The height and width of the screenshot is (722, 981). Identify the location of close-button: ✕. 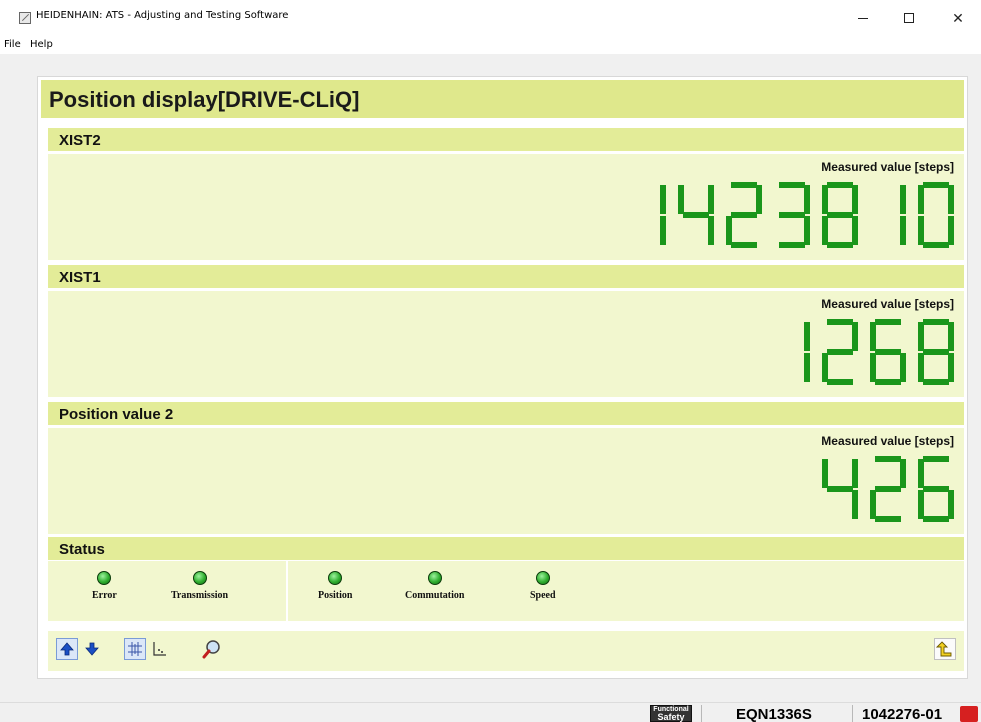
(958, 18).